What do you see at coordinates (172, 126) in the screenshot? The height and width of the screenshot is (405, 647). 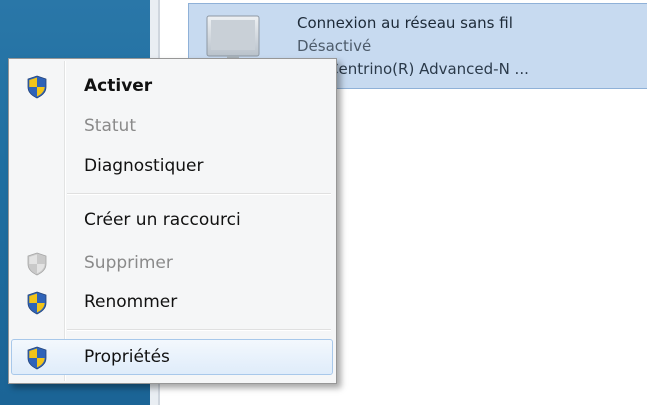 I see `menu-item-statut: Statut` at bounding box center [172, 126].